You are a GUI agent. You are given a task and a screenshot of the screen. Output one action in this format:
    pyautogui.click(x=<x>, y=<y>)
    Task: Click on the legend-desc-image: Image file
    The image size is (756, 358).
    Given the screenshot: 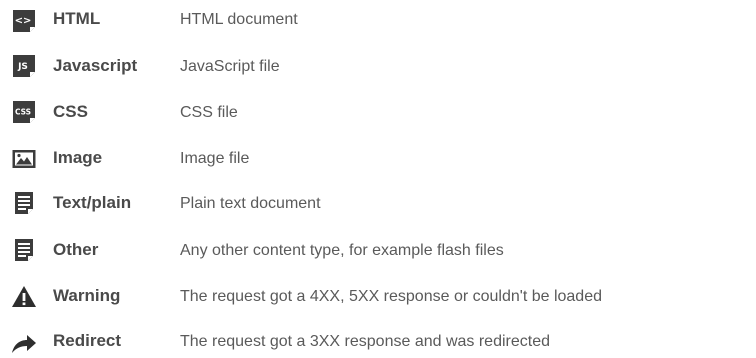 What is the action you would take?
    pyautogui.click(x=215, y=158)
    